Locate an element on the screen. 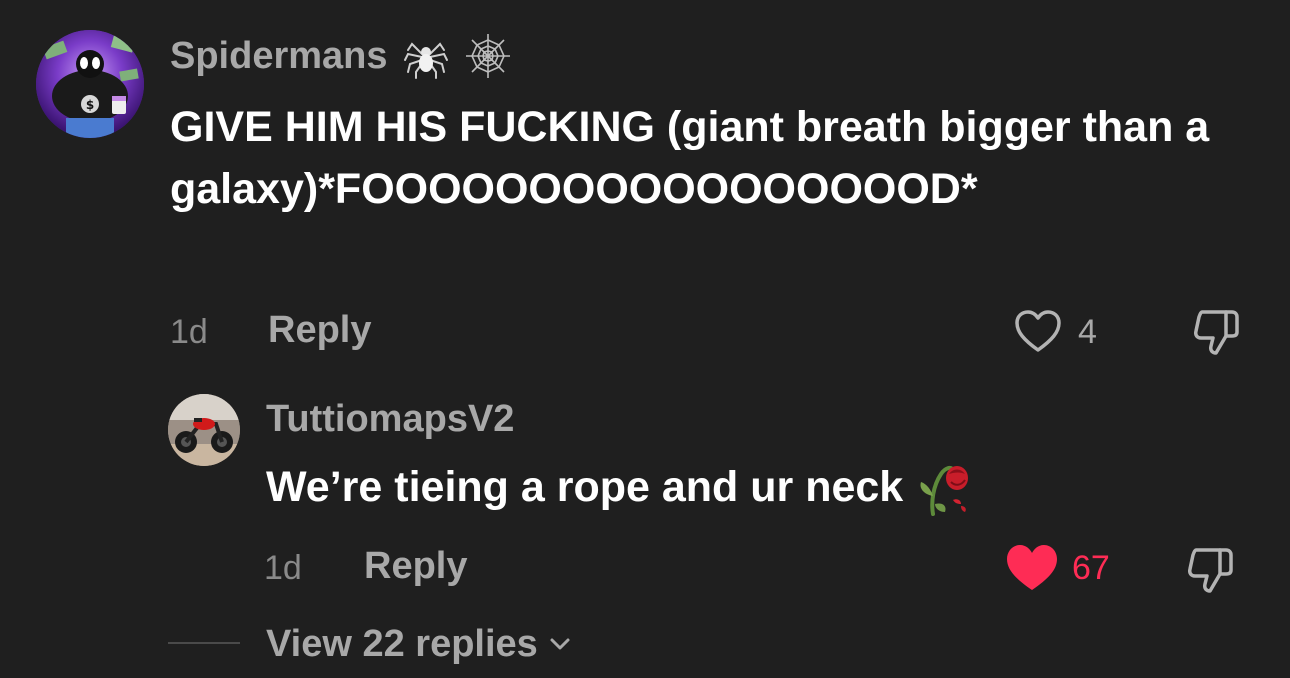 The width and height of the screenshot is (1290, 678). spiderweb-icon is located at coordinates (488, 56).